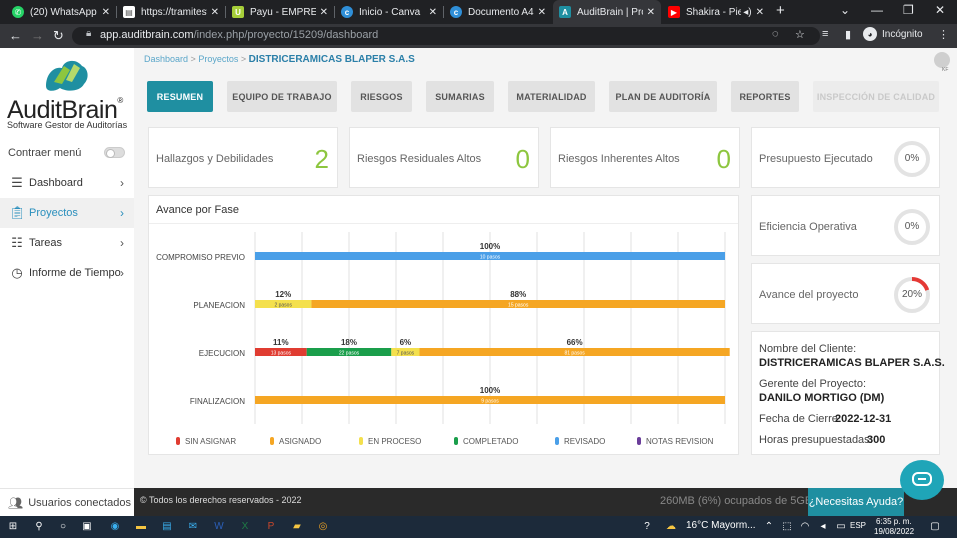 This screenshot has height=538, width=957. I want to click on eye-off-icon: ◌, so click(775, 34).